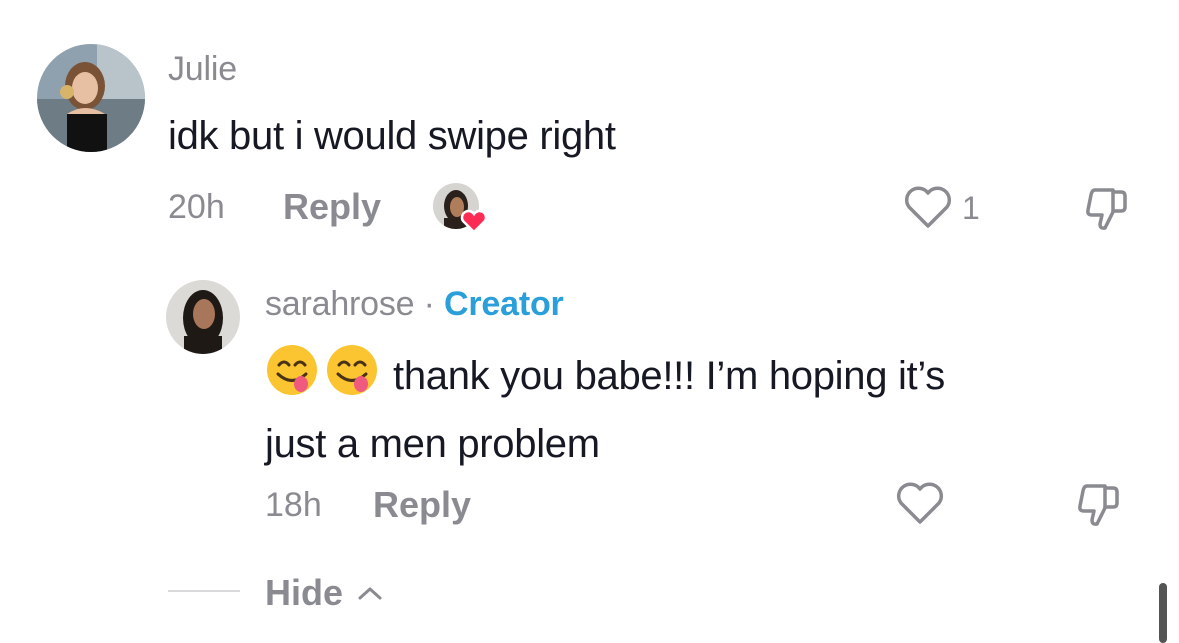 This screenshot has height=643, width=1179. What do you see at coordinates (203, 317) in the screenshot?
I see `reply-avatar` at bounding box center [203, 317].